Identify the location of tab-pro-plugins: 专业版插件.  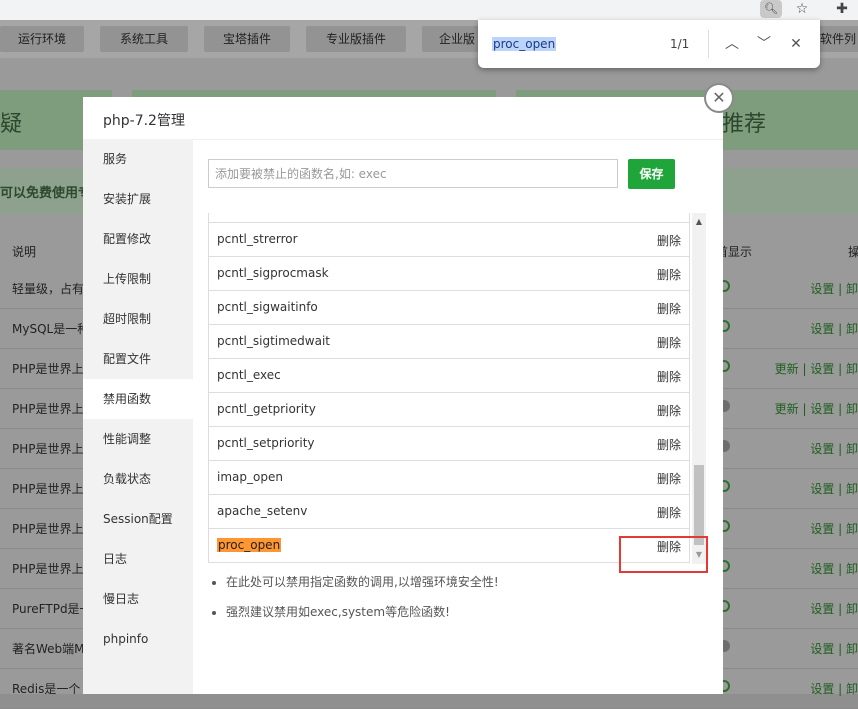
(356, 39).